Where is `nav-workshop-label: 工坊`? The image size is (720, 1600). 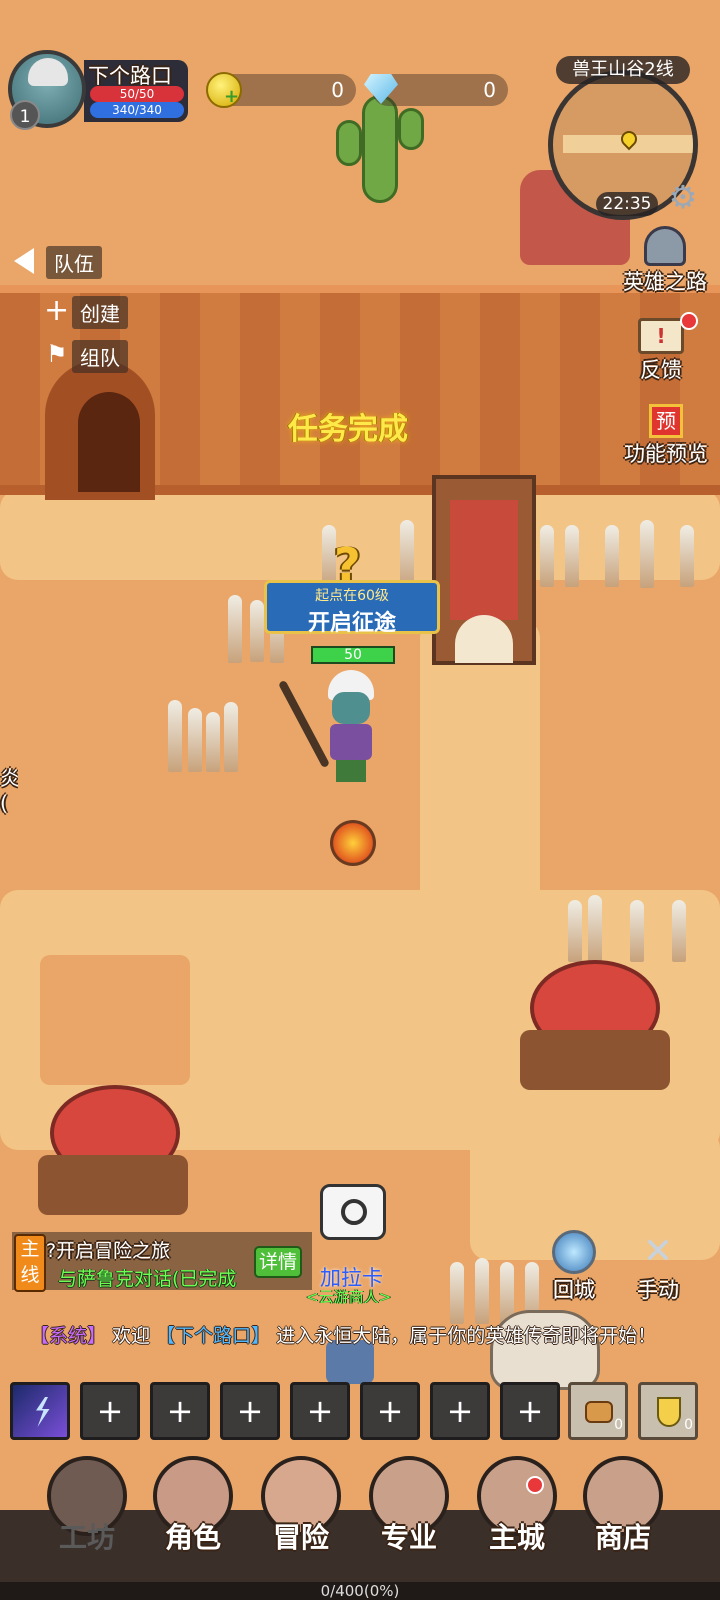
nav-workshop-label: 工坊 is located at coordinates (86, 1537).